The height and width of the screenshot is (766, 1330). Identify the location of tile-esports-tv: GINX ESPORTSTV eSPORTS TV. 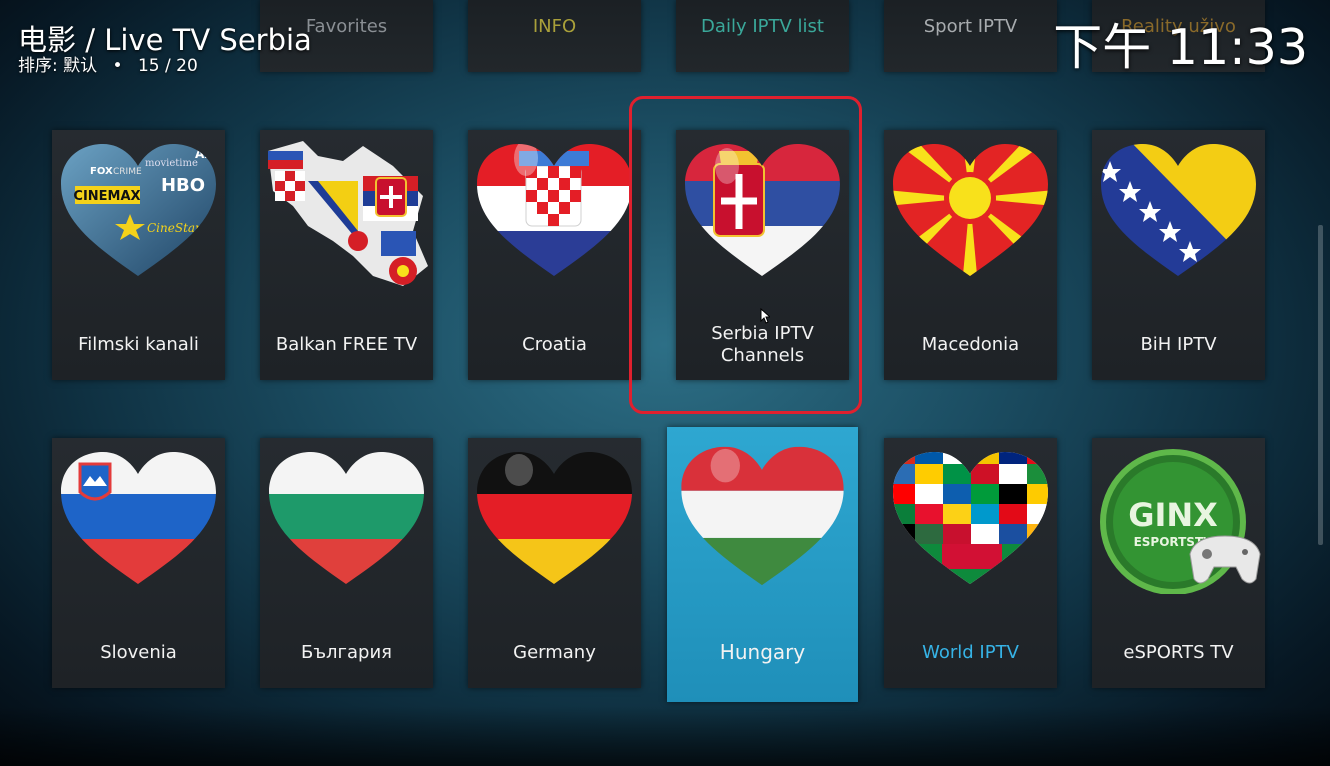
(1178, 563).